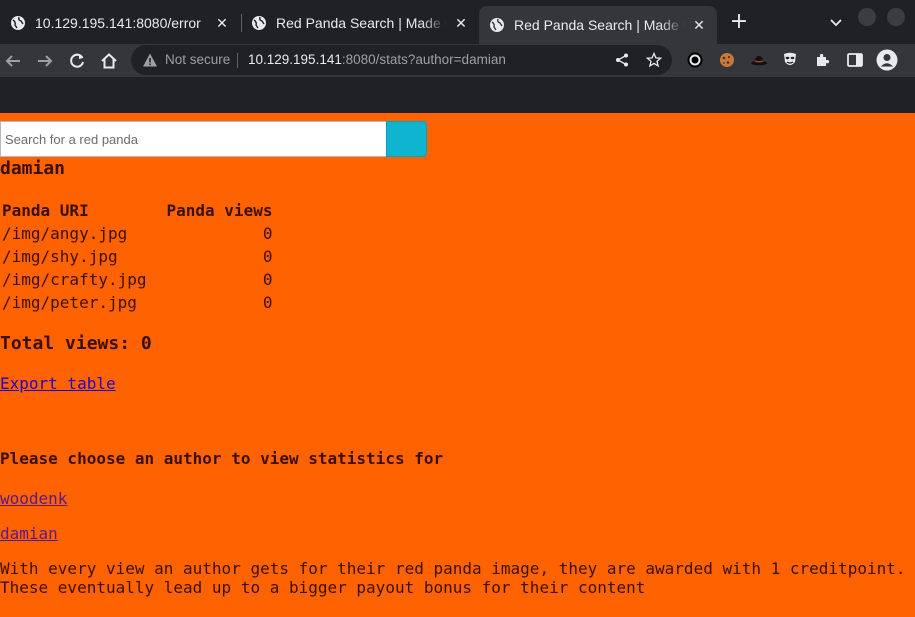 This screenshot has height=617, width=915. What do you see at coordinates (137, 233) in the screenshot?
I see `table-row: /img/angy.jpg 0` at bounding box center [137, 233].